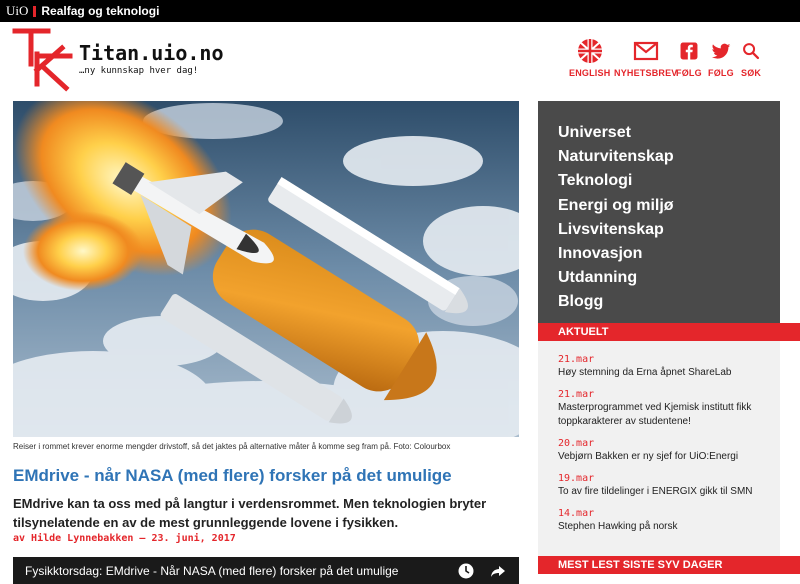 The width and height of the screenshot is (800, 584). Describe the element at coordinates (35, 11) in the screenshot. I see `uio-separator` at that location.